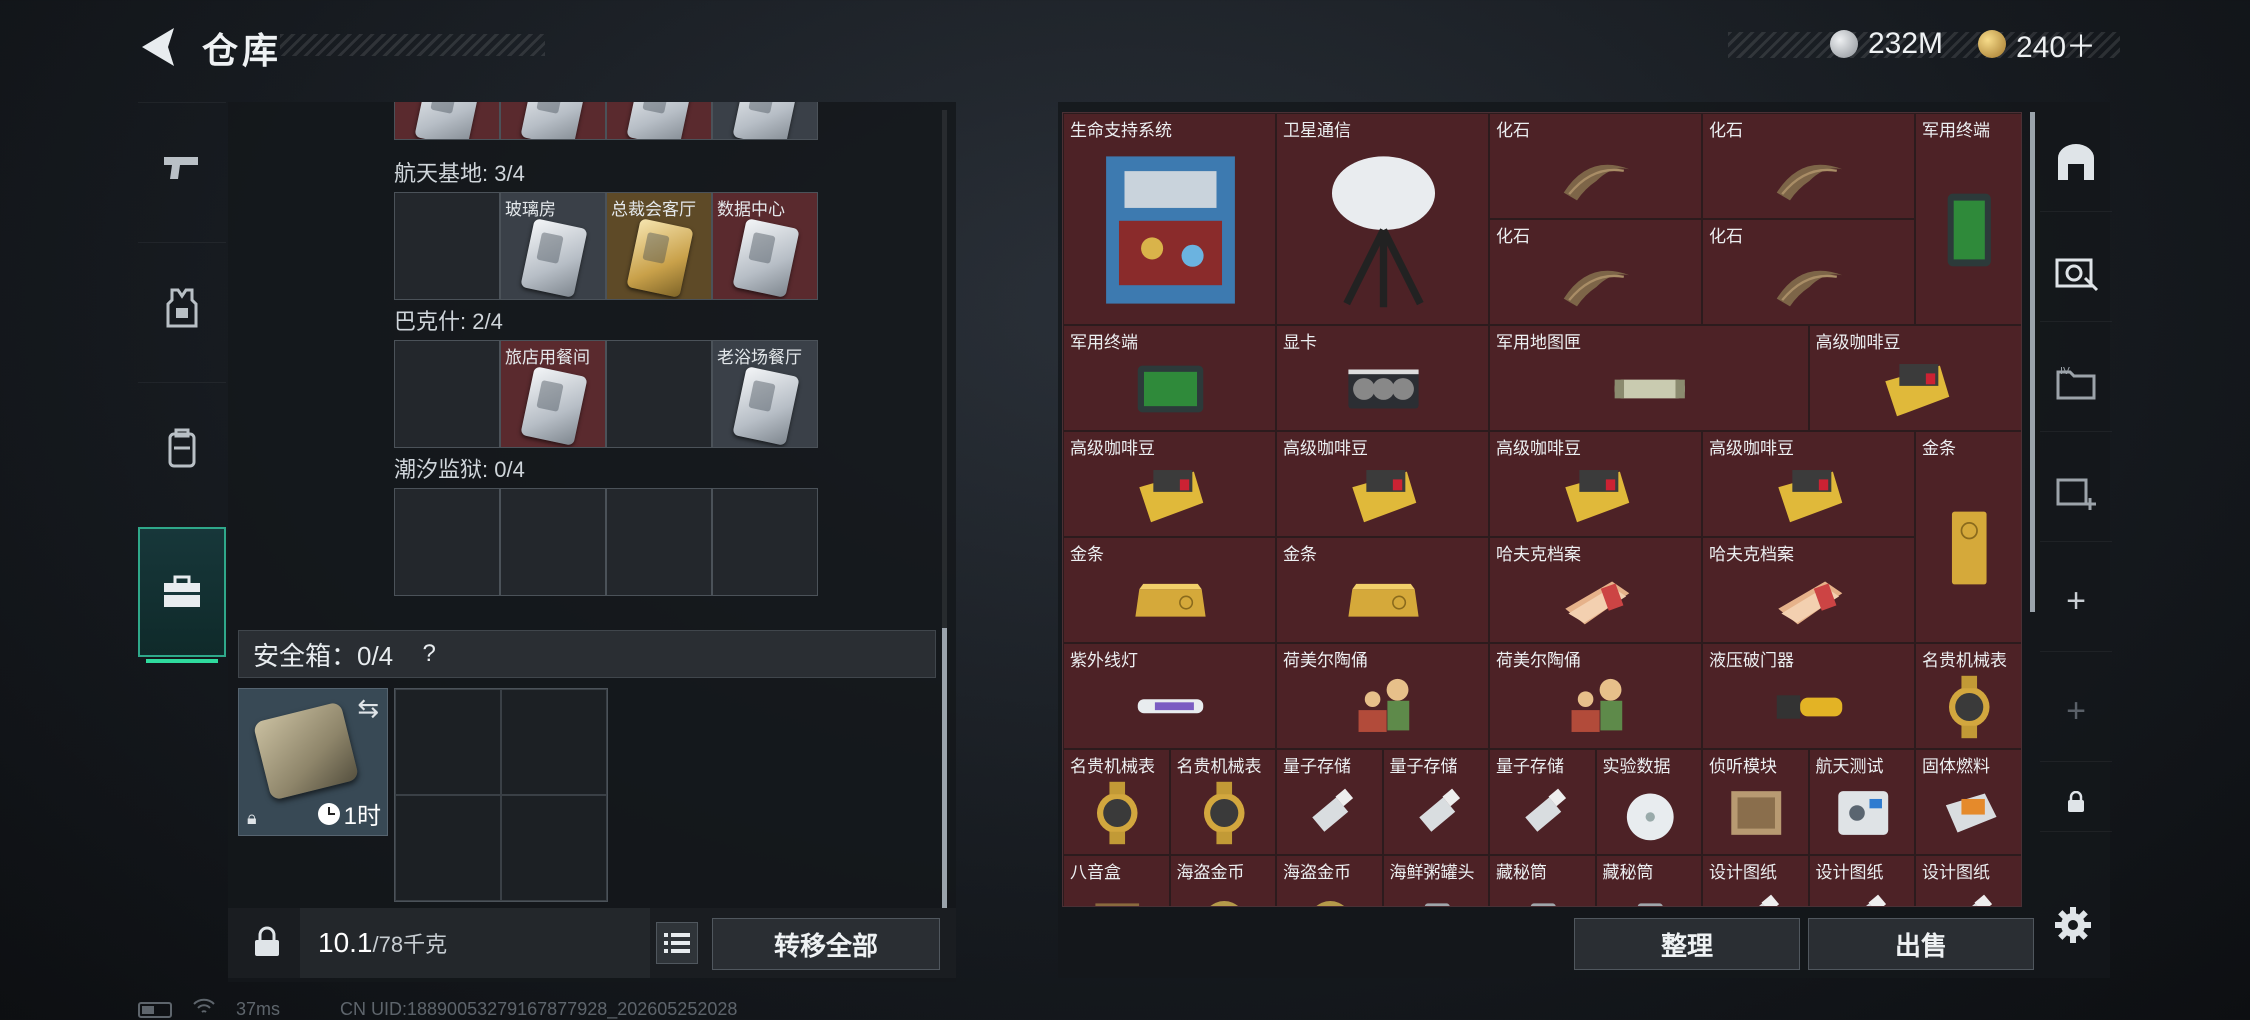 Image resolution: width=2250 pixels, height=1020 pixels. What do you see at coordinates (1968, 802) in the screenshot?
I see `stash-item: 固体燃料` at bounding box center [1968, 802].